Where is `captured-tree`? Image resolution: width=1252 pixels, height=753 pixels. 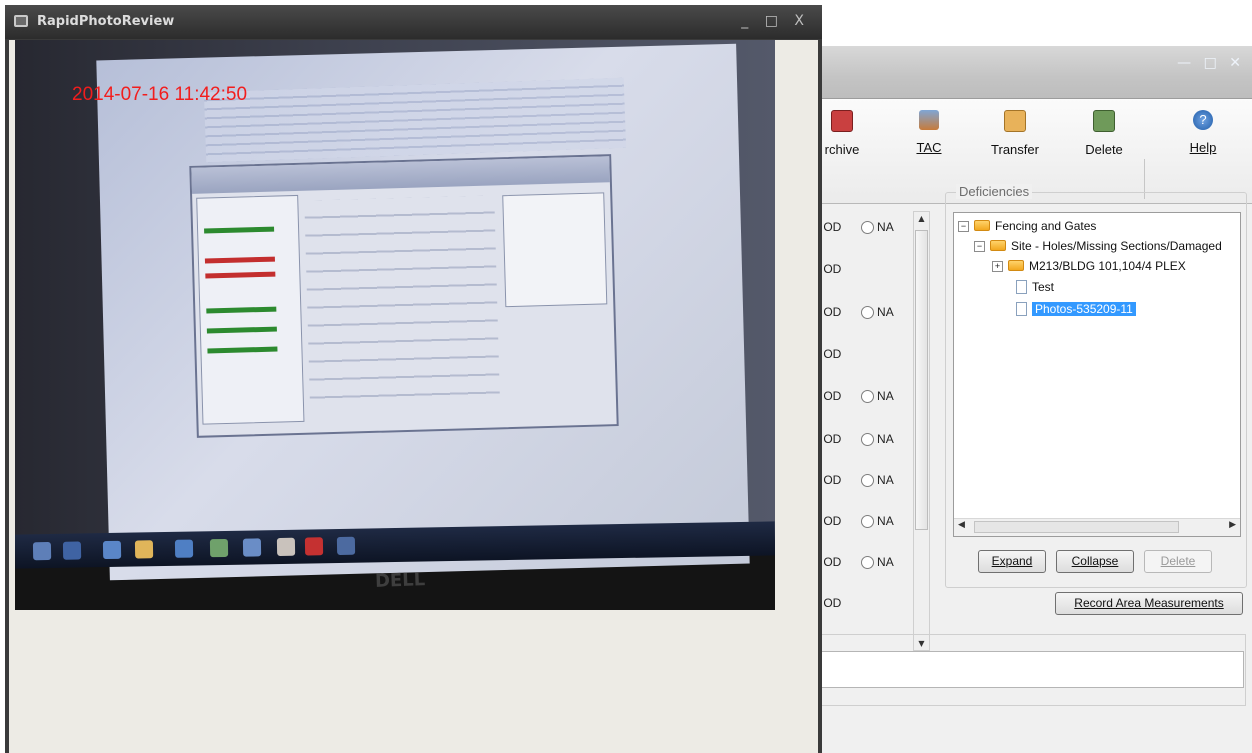 captured-tree is located at coordinates (250, 309).